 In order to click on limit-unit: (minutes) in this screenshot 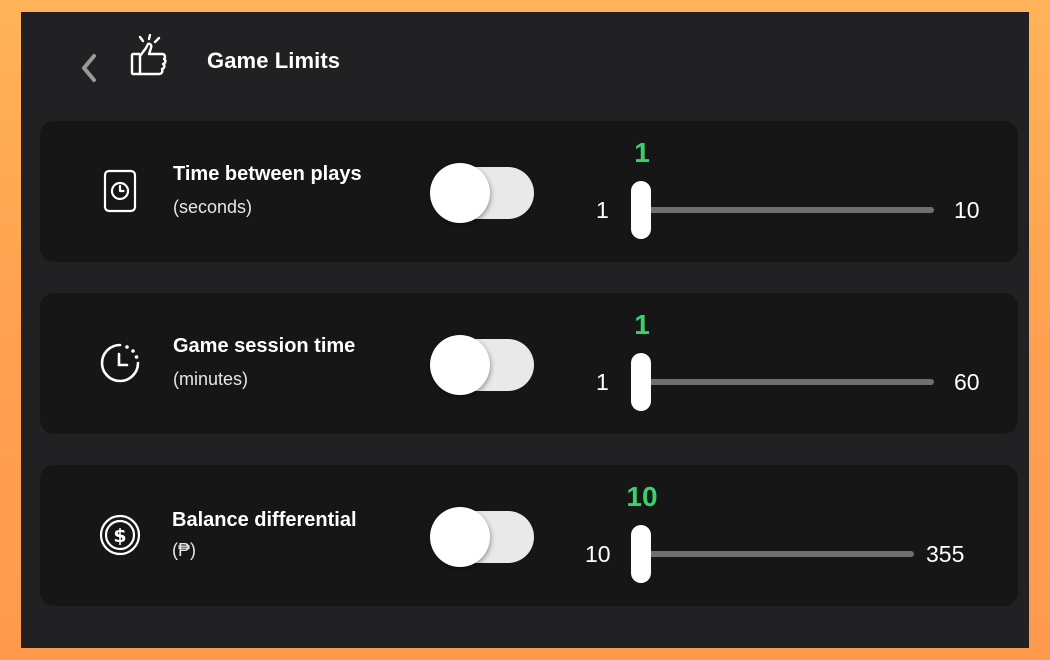, I will do `click(211, 379)`.